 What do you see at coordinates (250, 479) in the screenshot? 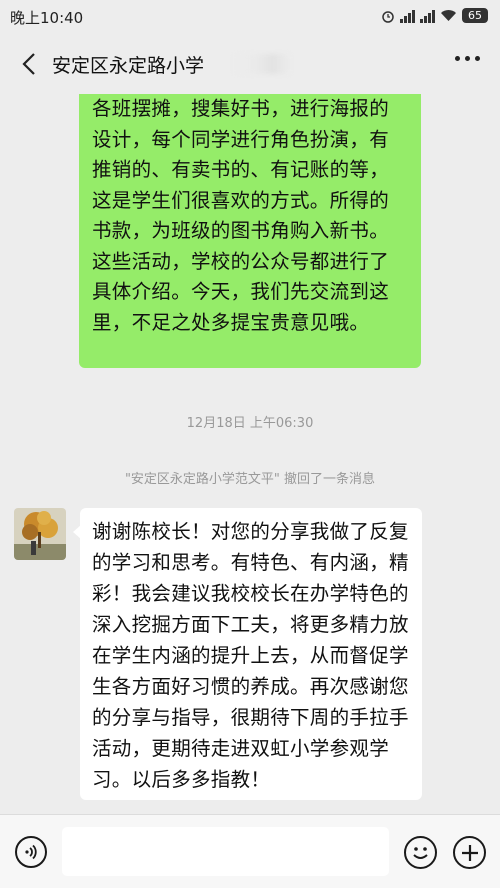
I see `recall-notice: "安定区永定路小学范文平" 撤回了一条消息` at bounding box center [250, 479].